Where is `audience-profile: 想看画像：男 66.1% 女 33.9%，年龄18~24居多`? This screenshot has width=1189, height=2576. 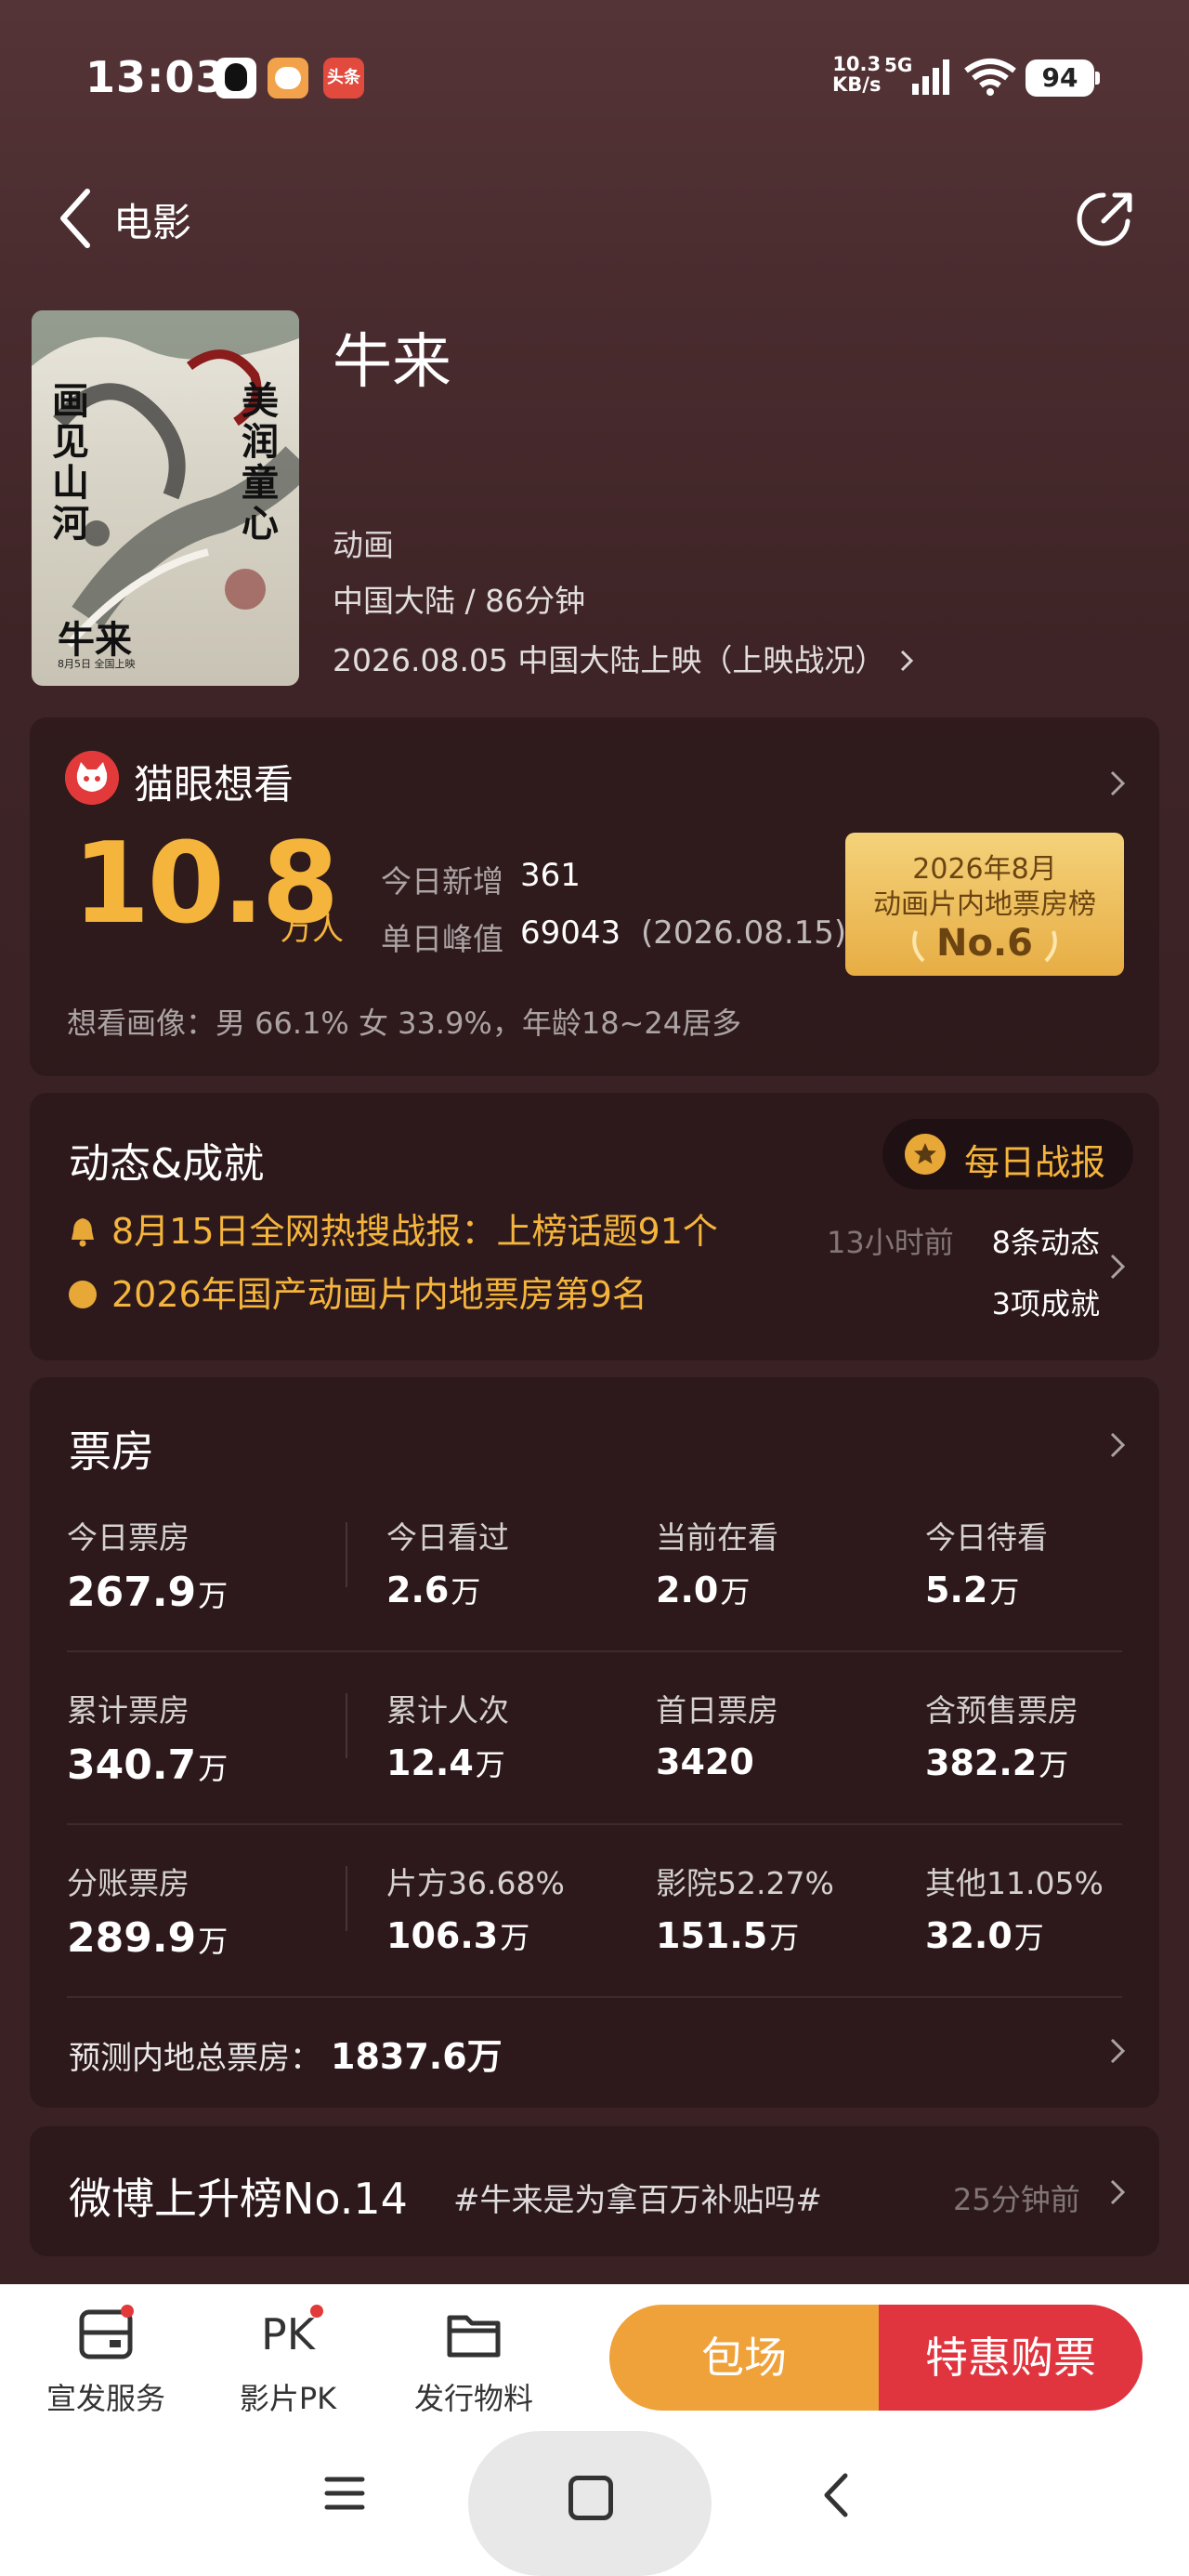 audience-profile: 想看画像：男 66.1% 女 33.9%，年龄18~24居多 is located at coordinates (405, 1023).